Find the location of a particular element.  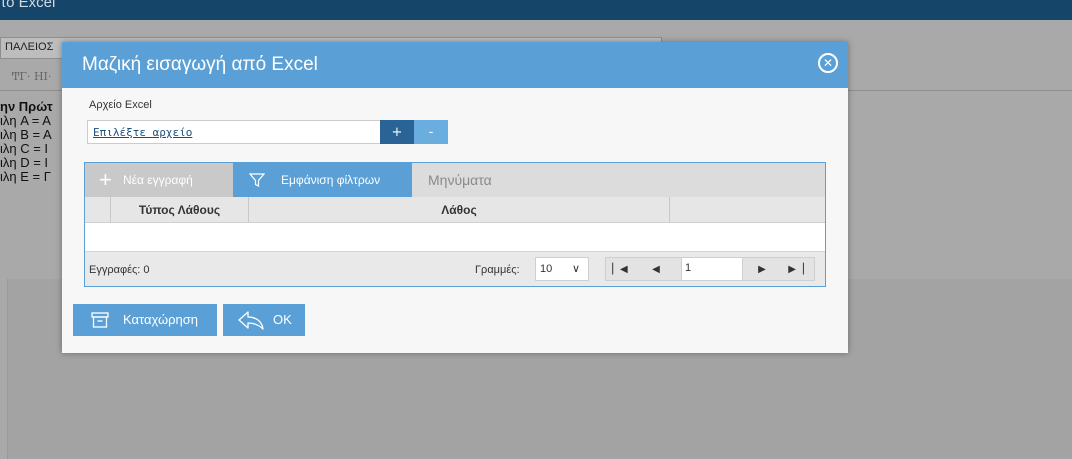

background-toolbar-text: ͲΓ· HI· is located at coordinates (32, 76).